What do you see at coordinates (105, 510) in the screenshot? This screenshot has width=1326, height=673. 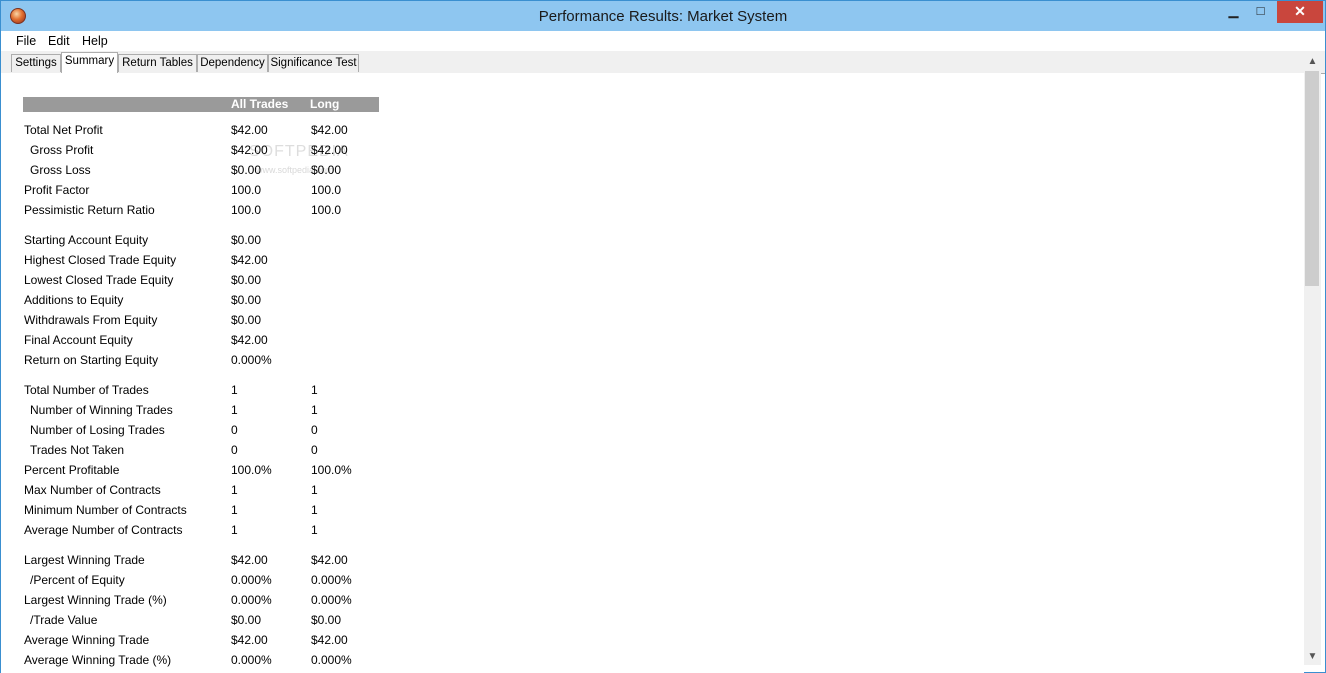 I see `row-label: Minimum Number of Contracts` at bounding box center [105, 510].